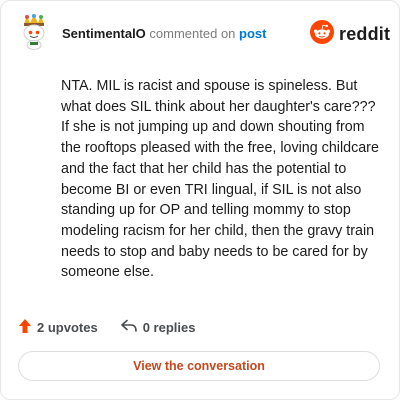  What do you see at coordinates (252, 33) in the screenshot?
I see `post-link: post` at bounding box center [252, 33].